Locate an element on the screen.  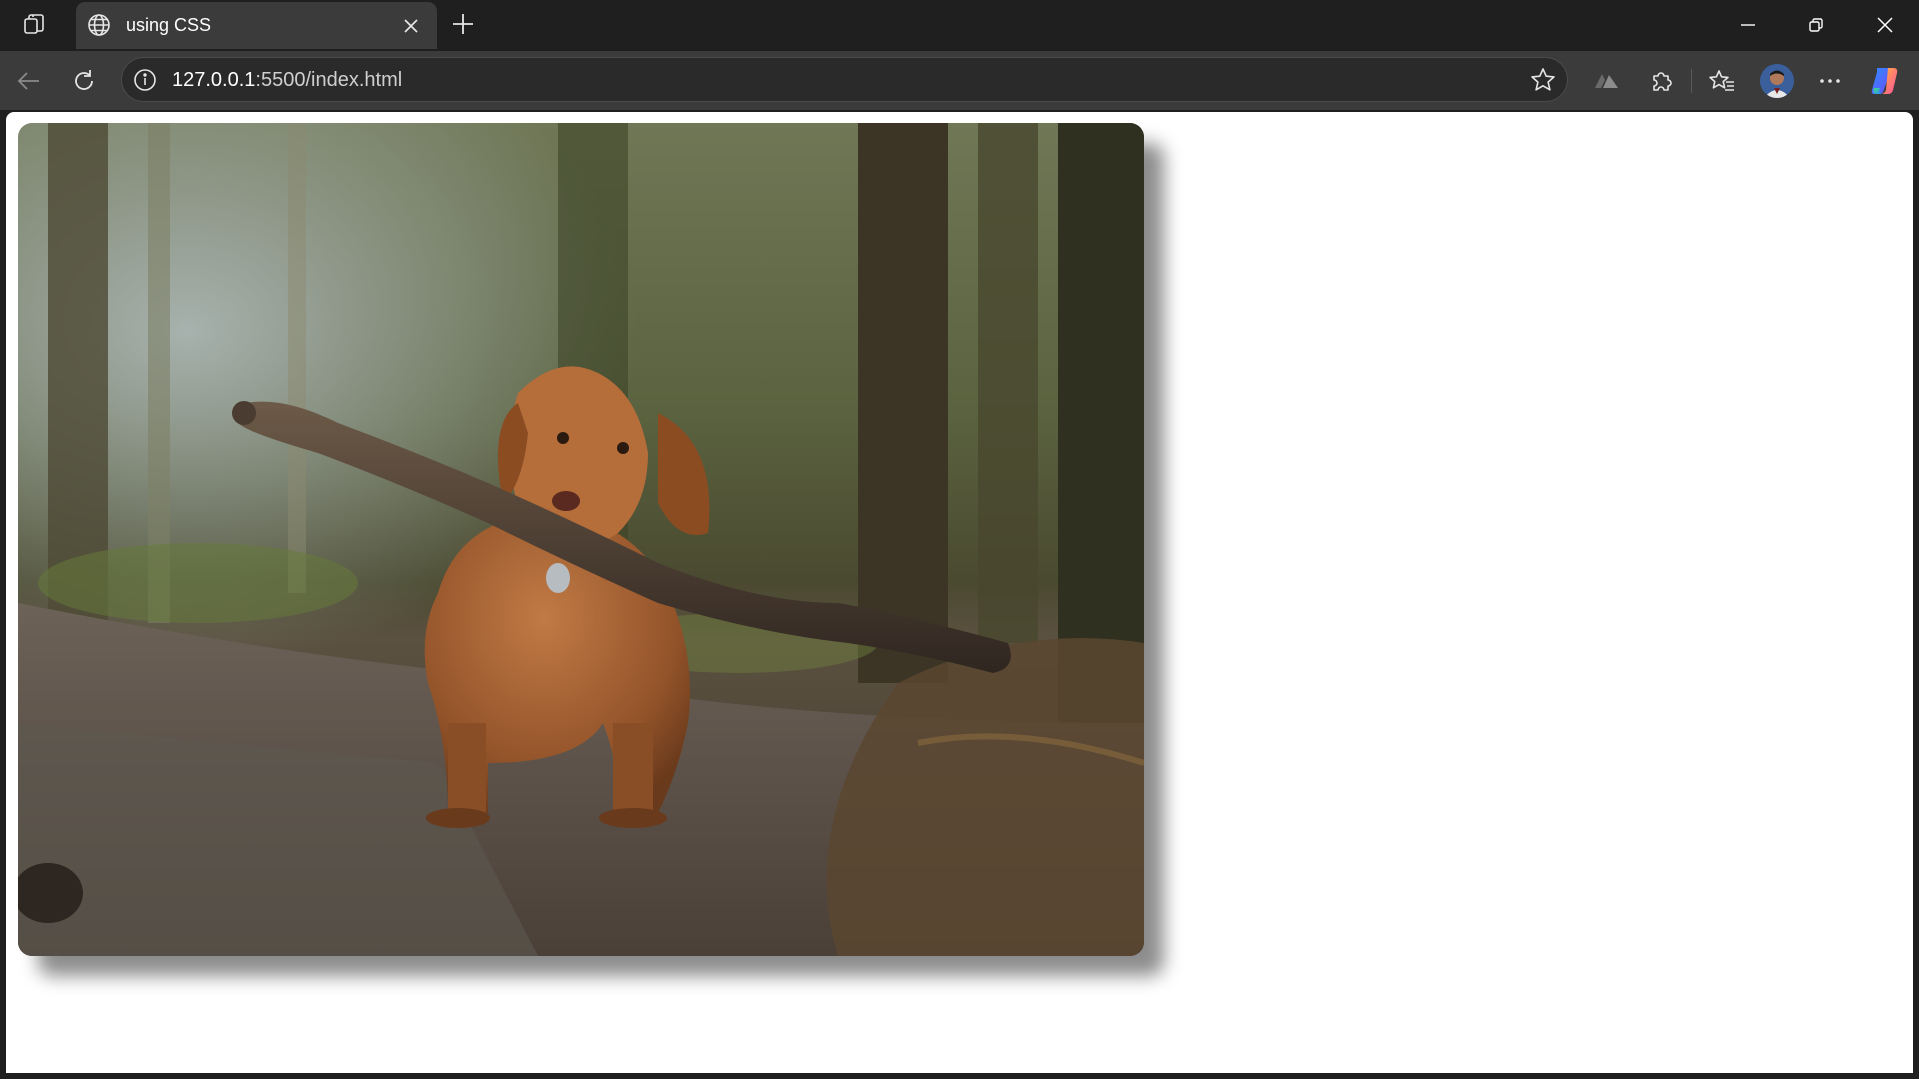
address-bar: 127.0.0.1:5500/index.html is located at coordinates (844, 79).